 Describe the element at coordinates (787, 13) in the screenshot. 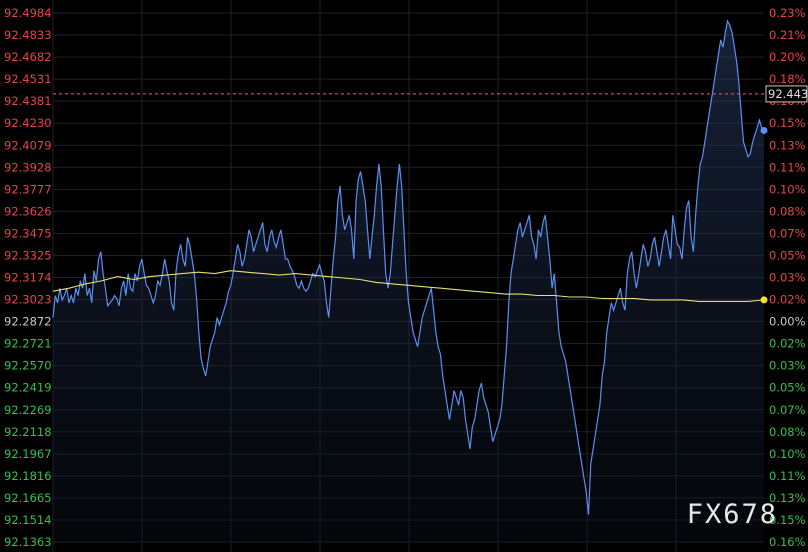

I see `right-tick-label: 0.23%` at that location.